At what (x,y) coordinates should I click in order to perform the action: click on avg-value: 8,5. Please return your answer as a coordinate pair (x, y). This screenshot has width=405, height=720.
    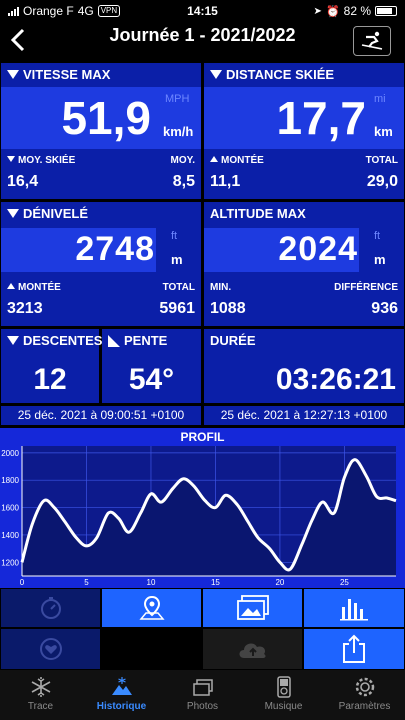
    Looking at the image, I should click on (183, 181).